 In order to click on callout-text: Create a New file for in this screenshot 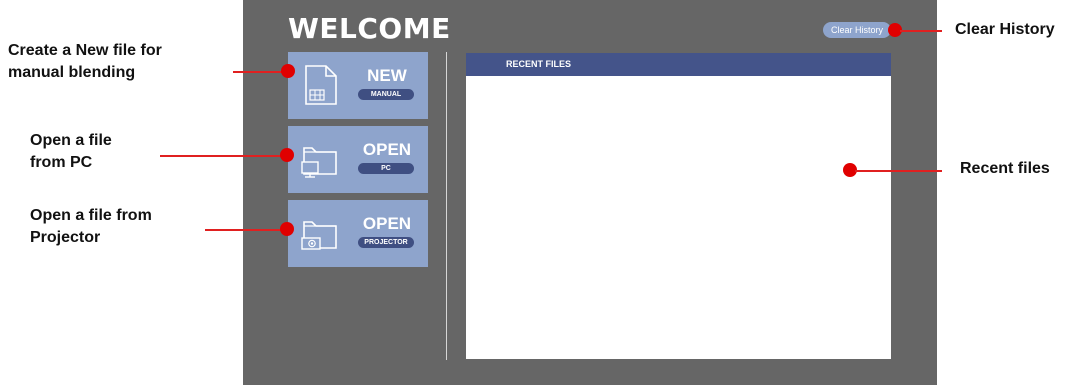, I will do `click(85, 50)`.